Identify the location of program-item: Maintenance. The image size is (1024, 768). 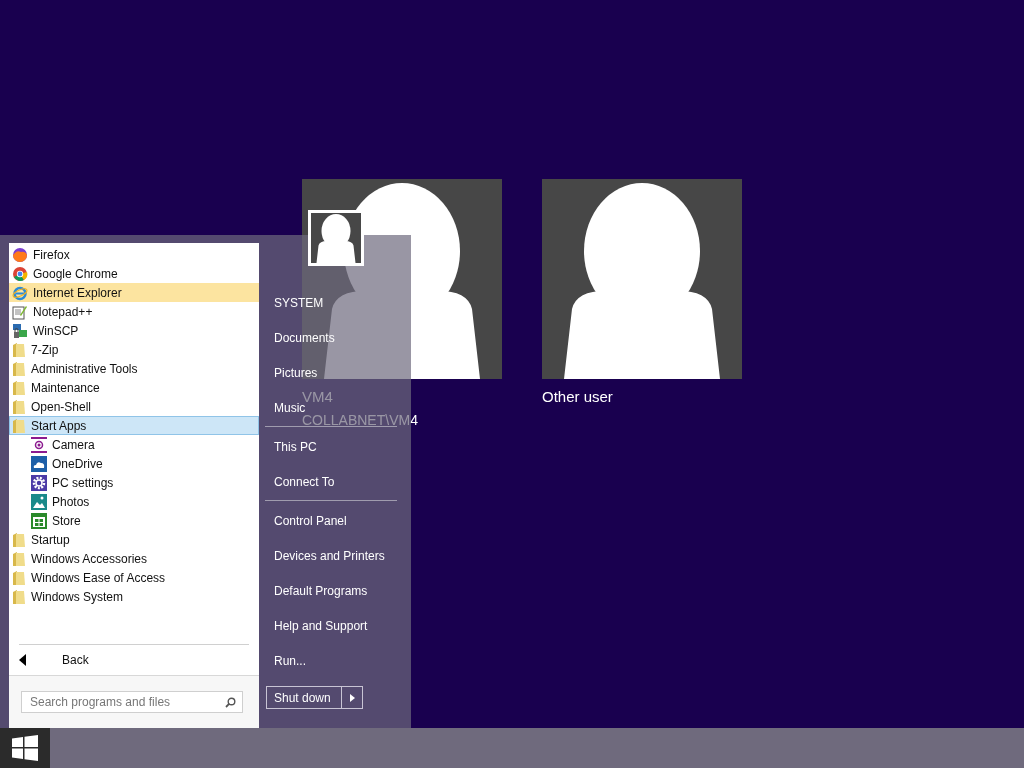
(134, 387).